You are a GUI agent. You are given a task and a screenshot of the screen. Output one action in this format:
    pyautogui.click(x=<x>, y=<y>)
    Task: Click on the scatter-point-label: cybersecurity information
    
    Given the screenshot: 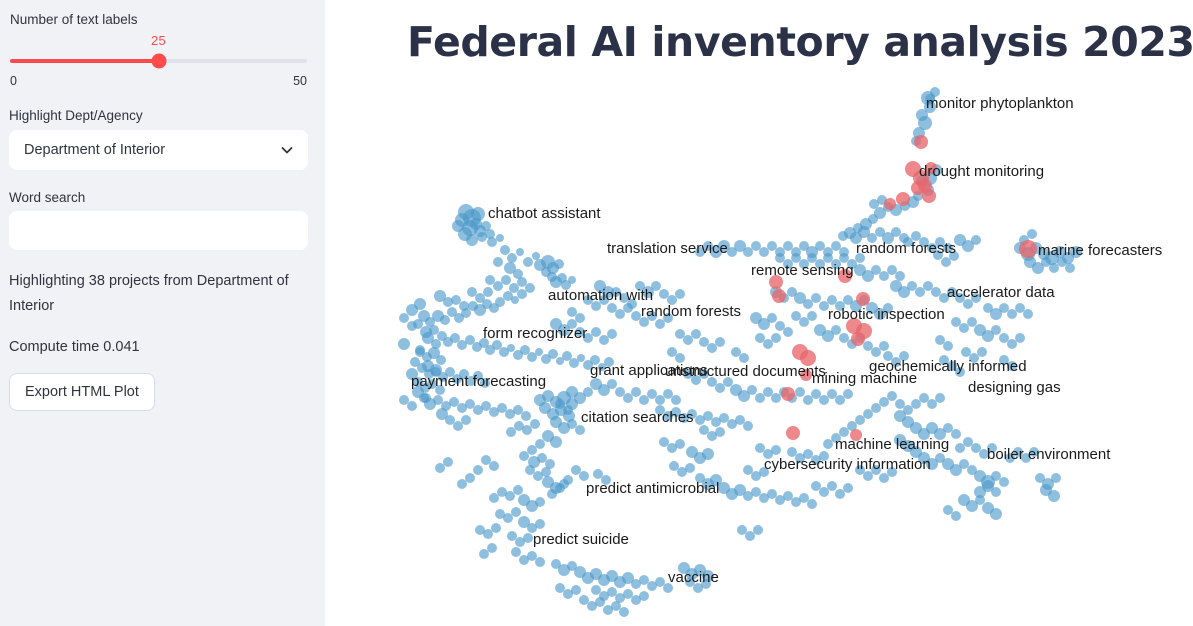 What is the action you would take?
    pyautogui.click(x=847, y=464)
    